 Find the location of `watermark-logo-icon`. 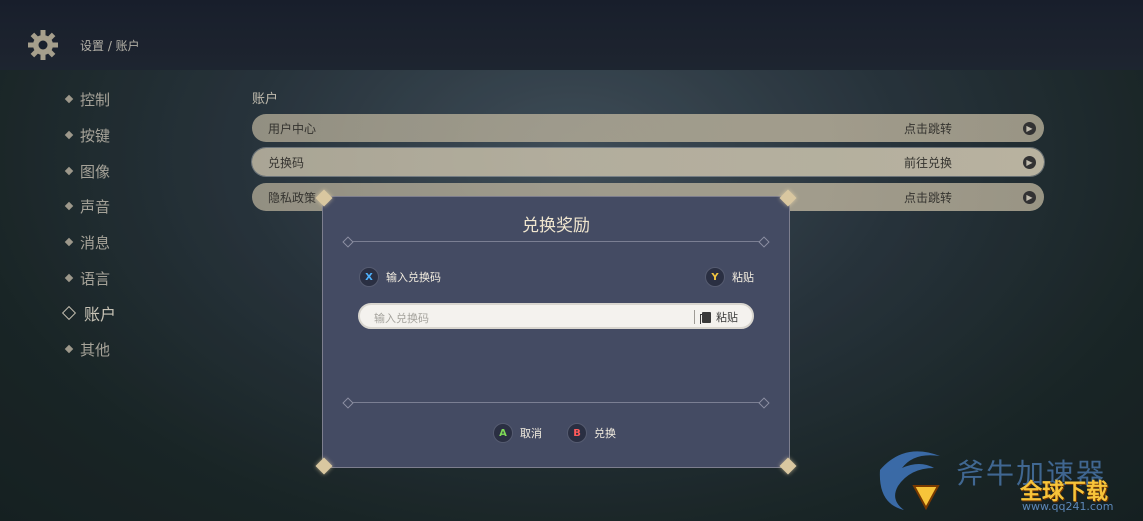

watermark-logo-icon is located at coordinates (909, 481).